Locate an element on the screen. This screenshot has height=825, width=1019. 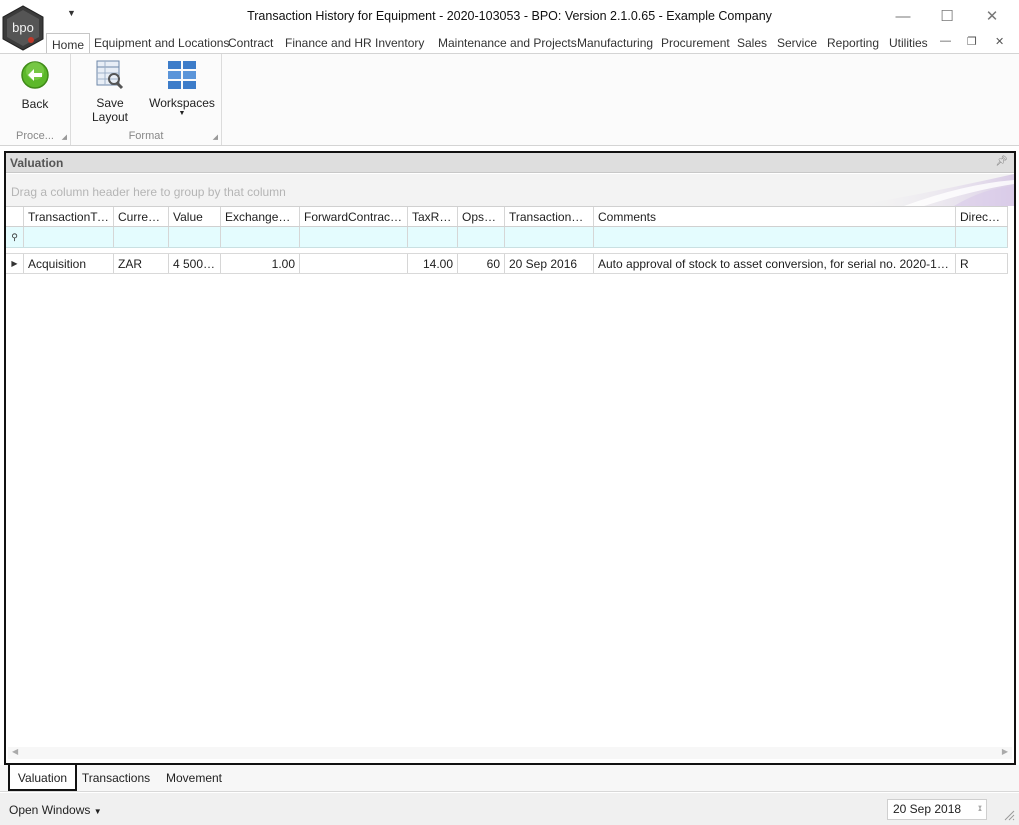
tab-contract: Contract is located at coordinates (250, 43).